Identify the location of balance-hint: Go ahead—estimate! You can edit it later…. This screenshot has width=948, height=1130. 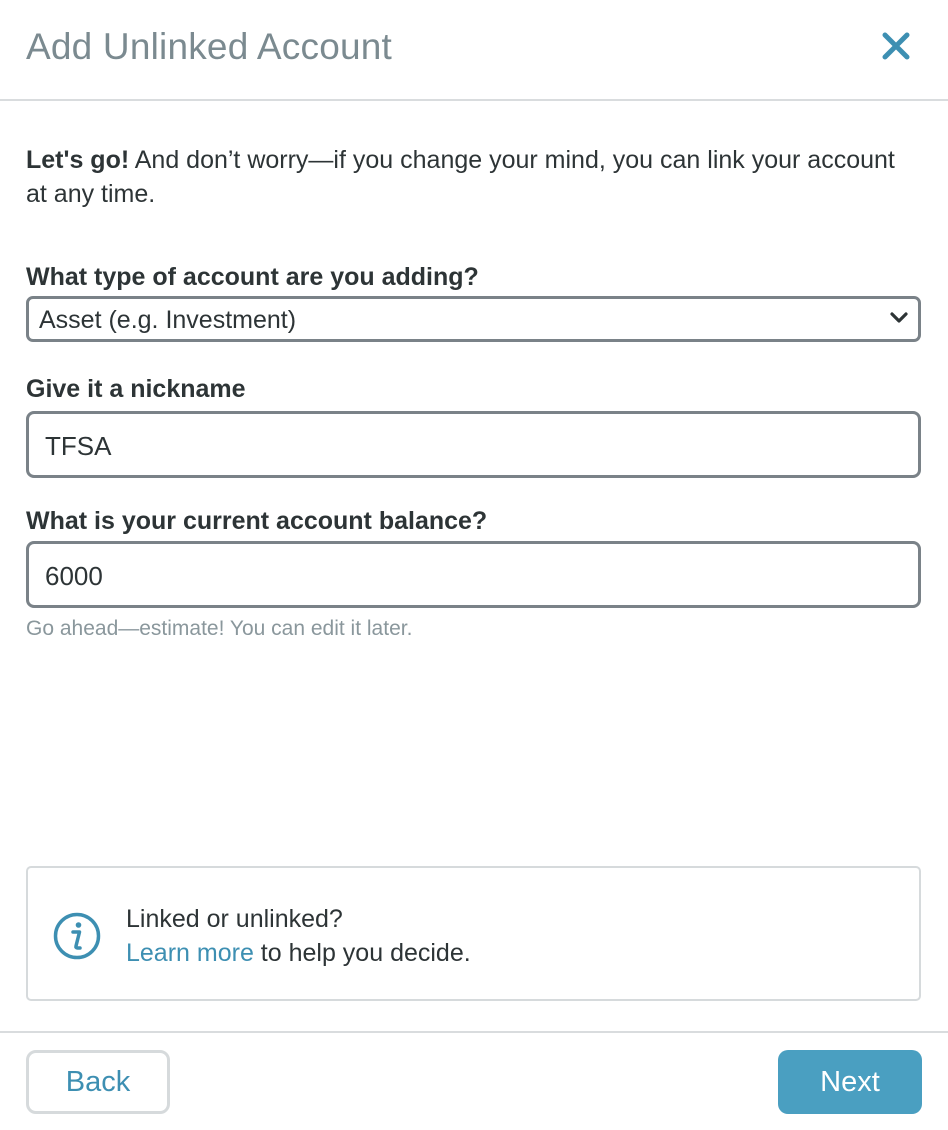
(219, 628).